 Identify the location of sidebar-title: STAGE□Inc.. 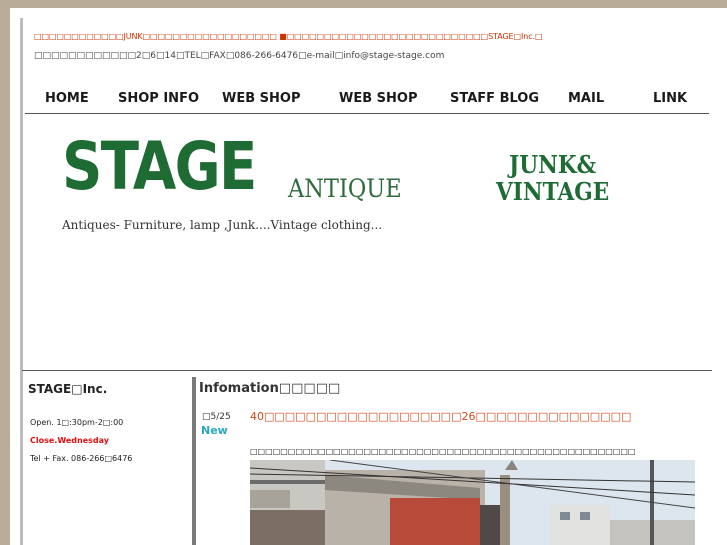
(68, 389).